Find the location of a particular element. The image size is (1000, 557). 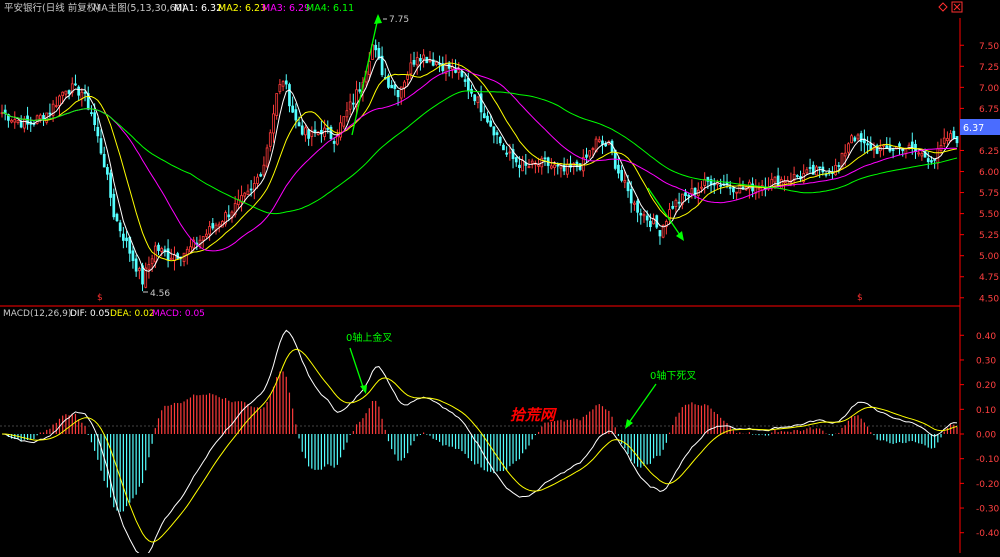

price-tick-label: 6.25 is located at coordinates (989, 152).